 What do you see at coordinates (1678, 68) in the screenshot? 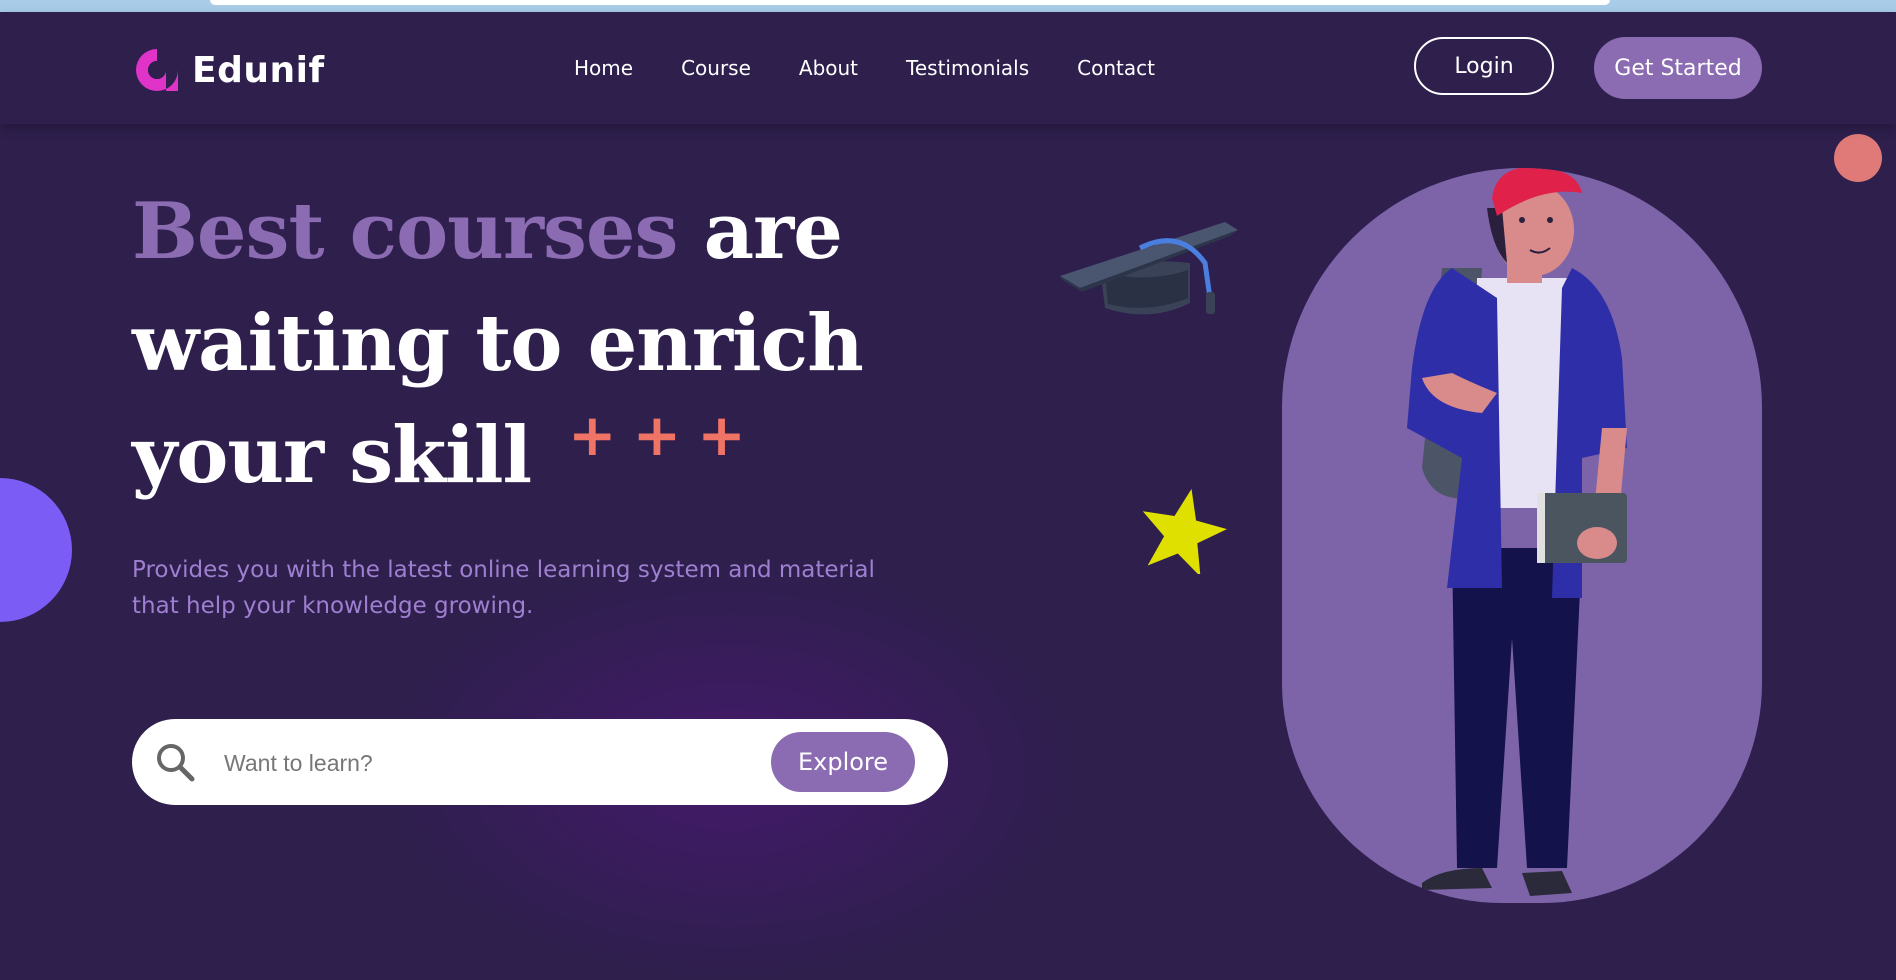
I see `get-started-button: Get Started` at bounding box center [1678, 68].